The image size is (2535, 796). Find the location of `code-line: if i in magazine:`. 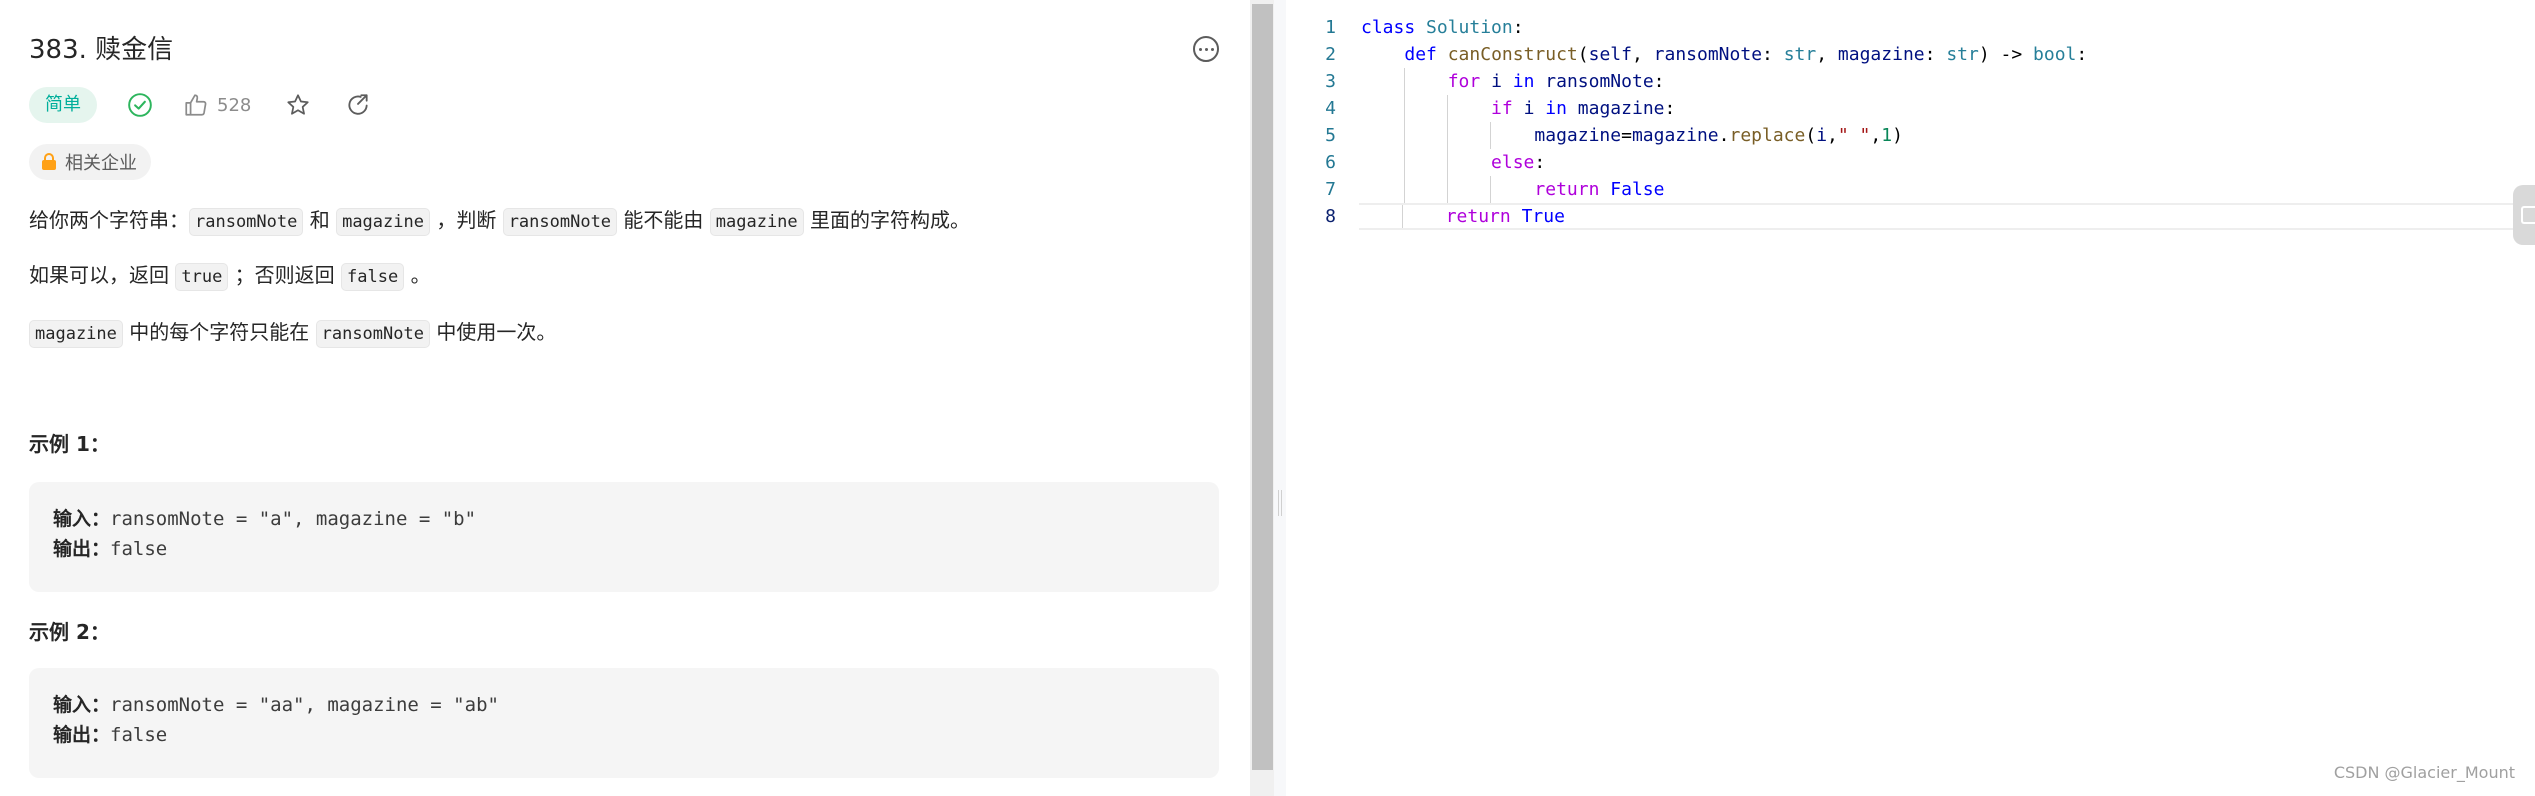

code-line: if i in magazine: is located at coordinates (1946, 108).